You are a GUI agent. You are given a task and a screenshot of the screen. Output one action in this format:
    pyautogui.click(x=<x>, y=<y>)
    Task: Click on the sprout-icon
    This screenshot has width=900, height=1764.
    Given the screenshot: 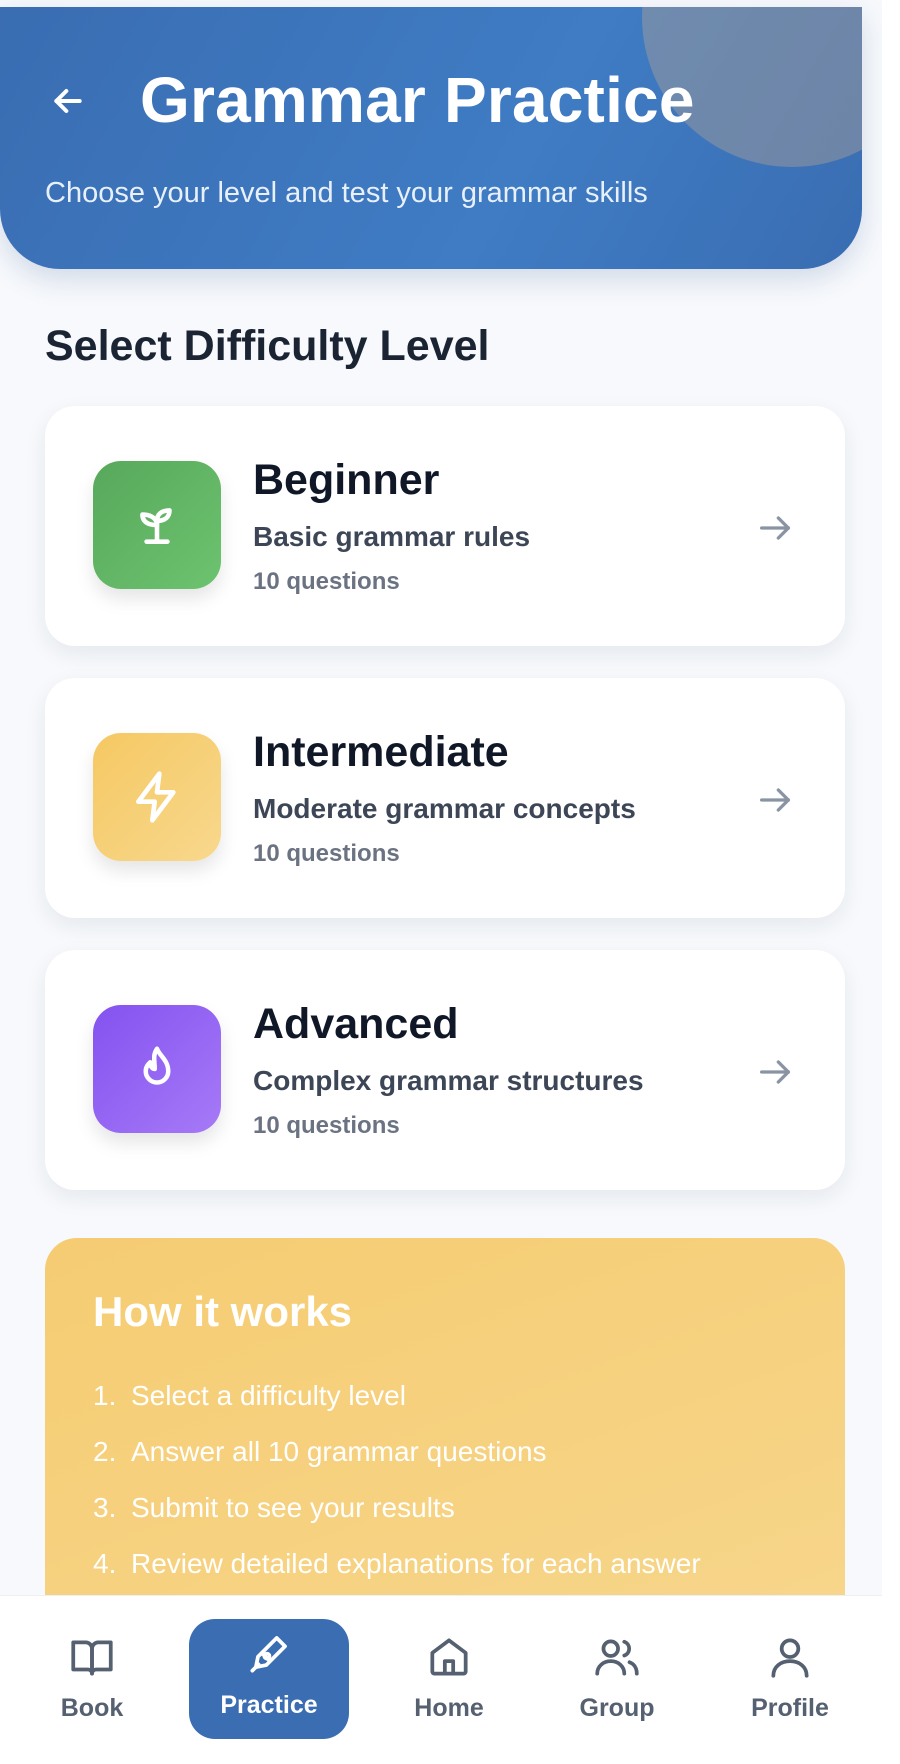 What is the action you would take?
    pyautogui.click(x=156, y=526)
    